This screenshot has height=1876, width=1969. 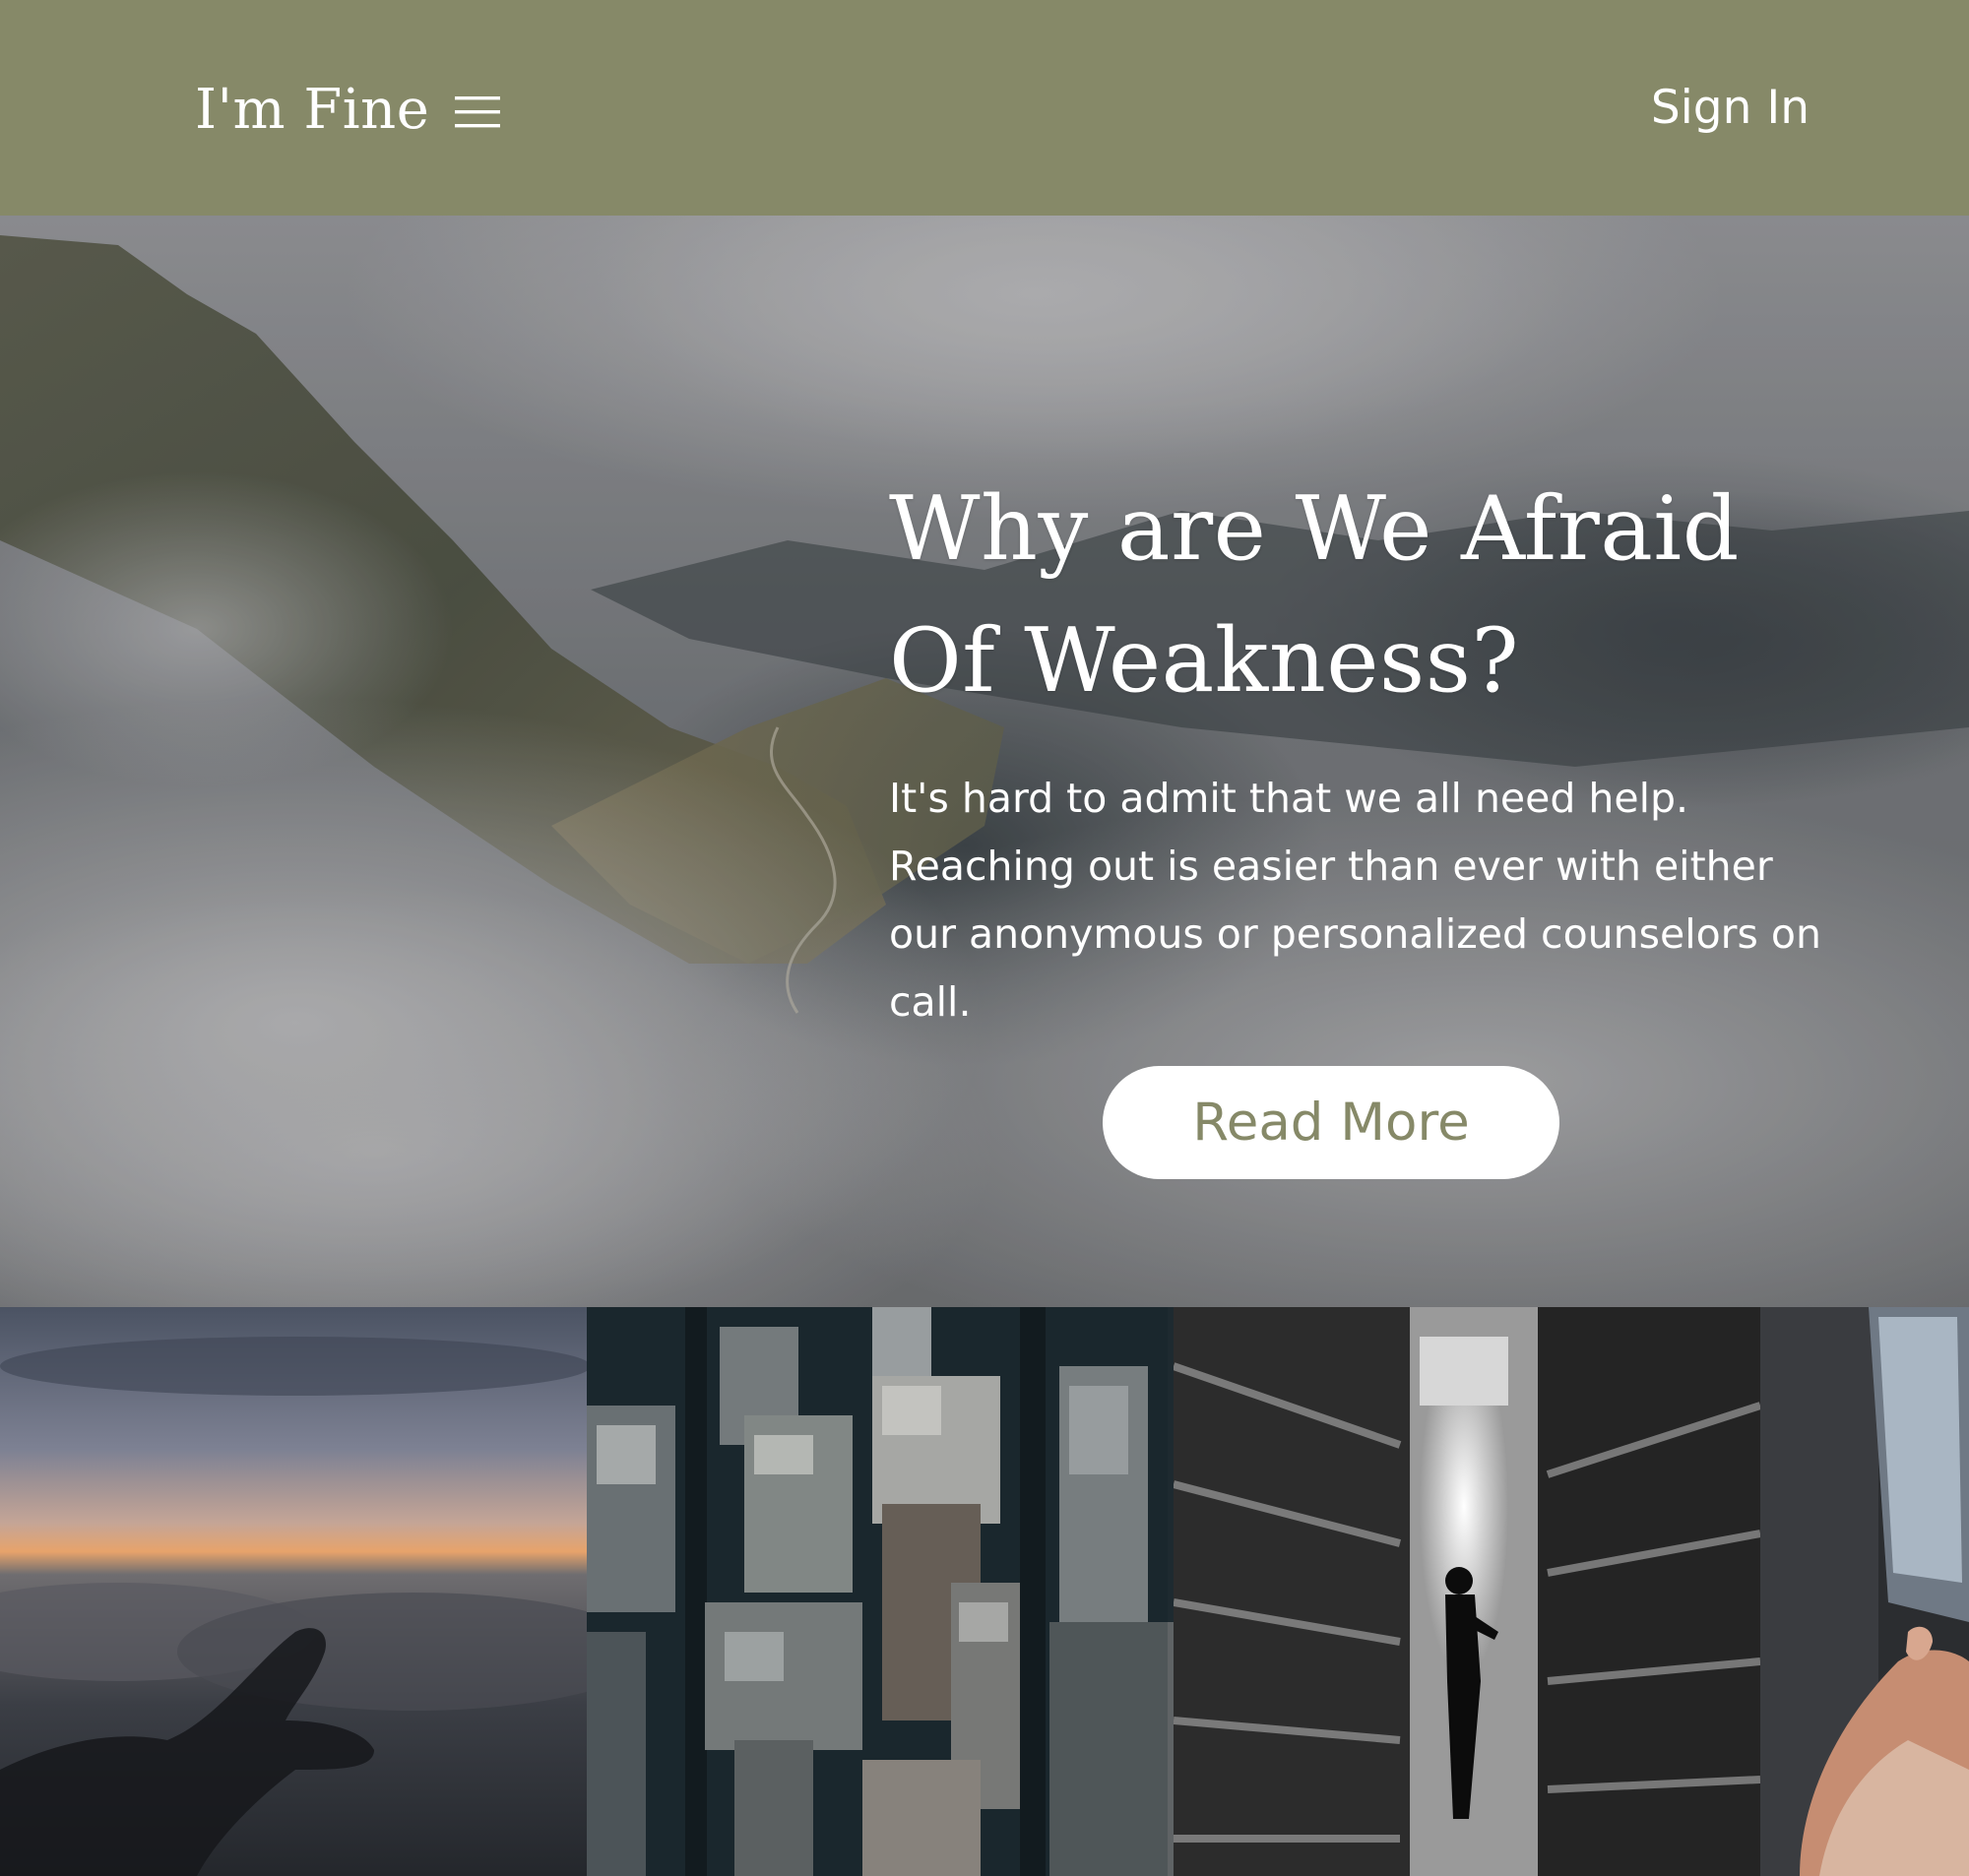 I want to click on library-aisle-person-image, so click(x=1467, y=1591).